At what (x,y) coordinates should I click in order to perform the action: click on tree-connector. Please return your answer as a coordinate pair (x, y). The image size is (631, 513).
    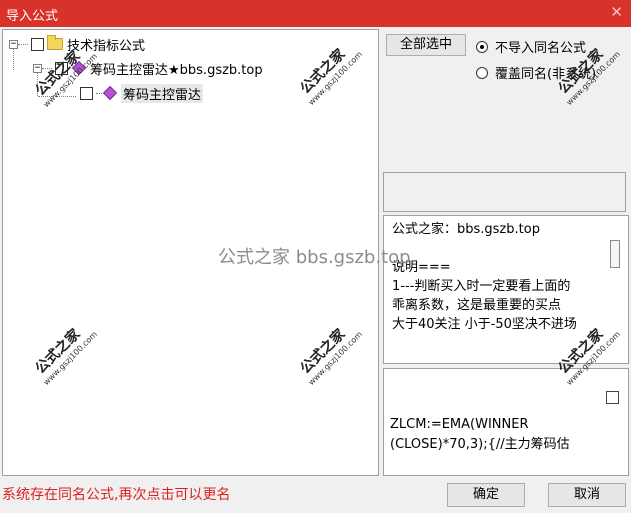
    Looking at the image, I should click on (57, 96).